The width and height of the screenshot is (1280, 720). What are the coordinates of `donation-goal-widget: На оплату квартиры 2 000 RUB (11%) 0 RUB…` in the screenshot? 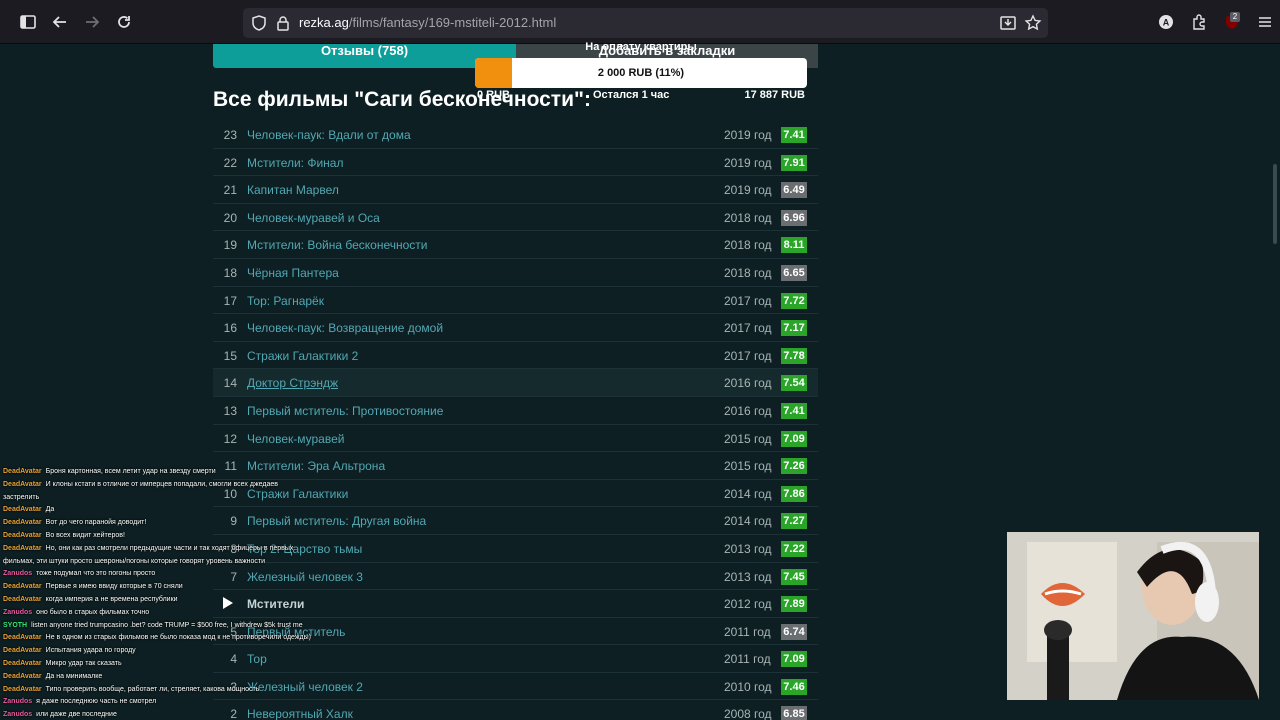 It's located at (641, 72).